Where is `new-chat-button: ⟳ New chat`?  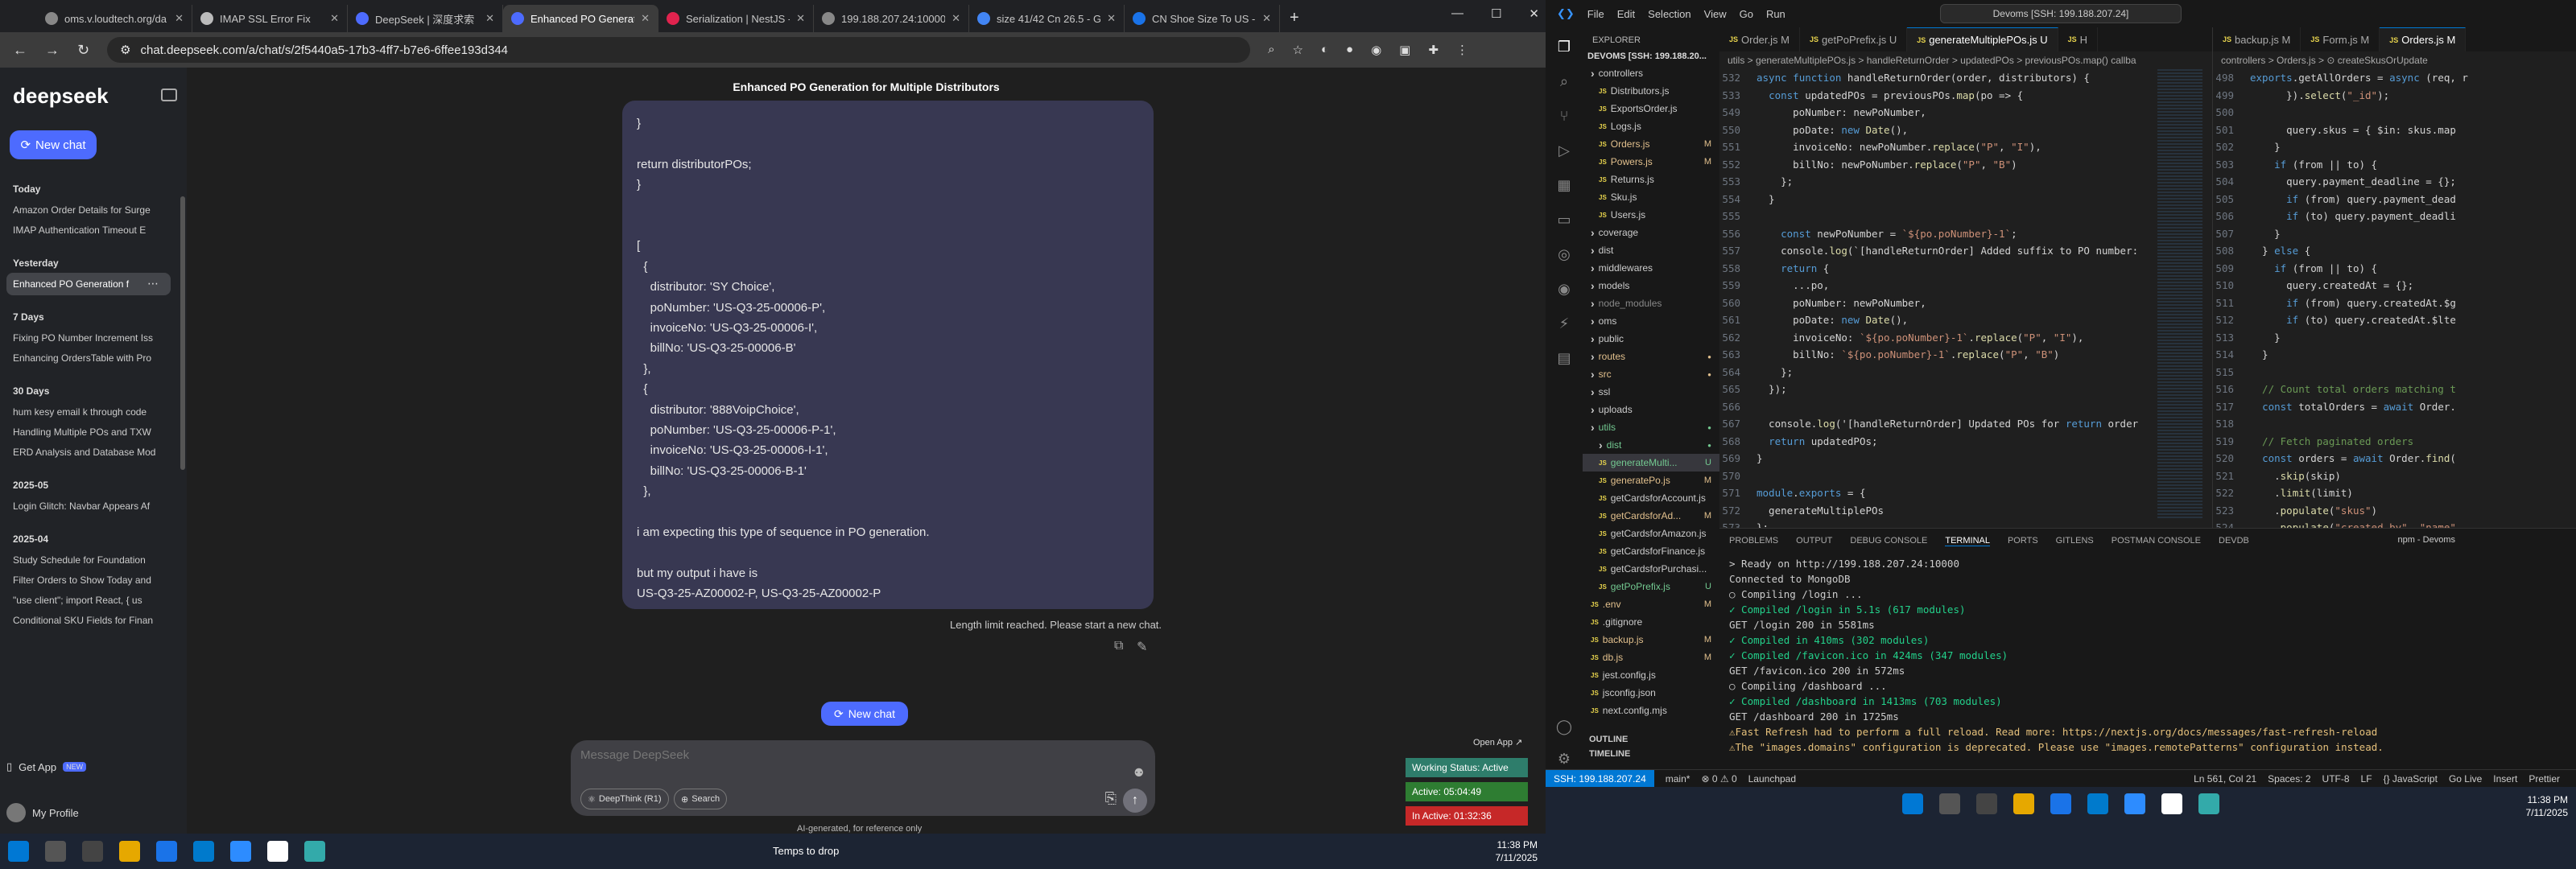
new-chat-button: ⟳ New chat is located at coordinates (53, 144).